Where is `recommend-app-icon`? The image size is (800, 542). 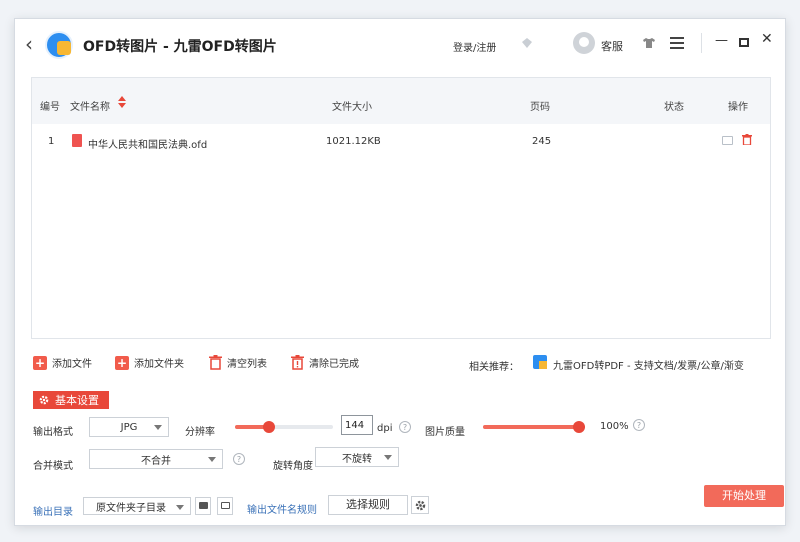 recommend-app-icon is located at coordinates (540, 362).